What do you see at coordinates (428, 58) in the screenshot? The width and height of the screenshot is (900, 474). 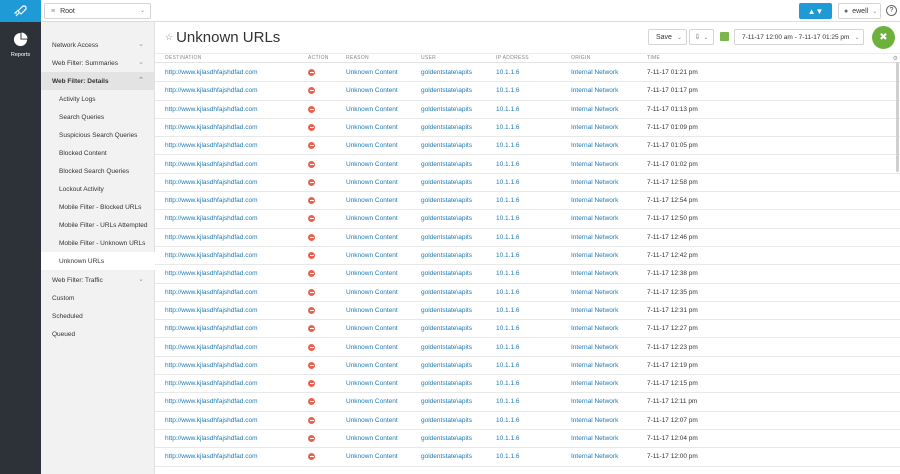 I see `column-header-user: USER` at bounding box center [428, 58].